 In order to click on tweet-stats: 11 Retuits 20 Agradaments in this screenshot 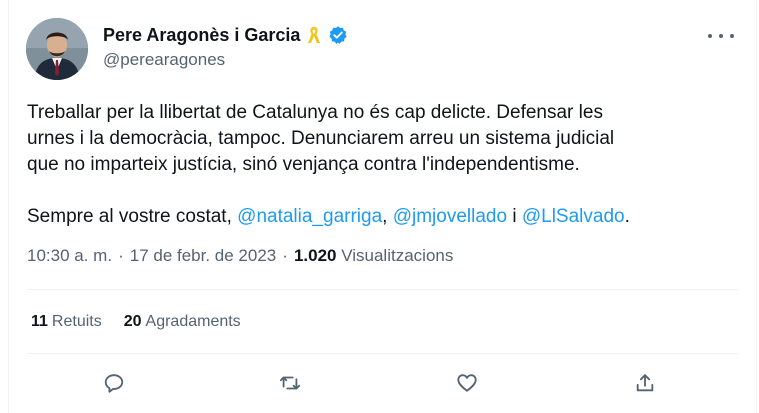, I will do `click(136, 322)`.